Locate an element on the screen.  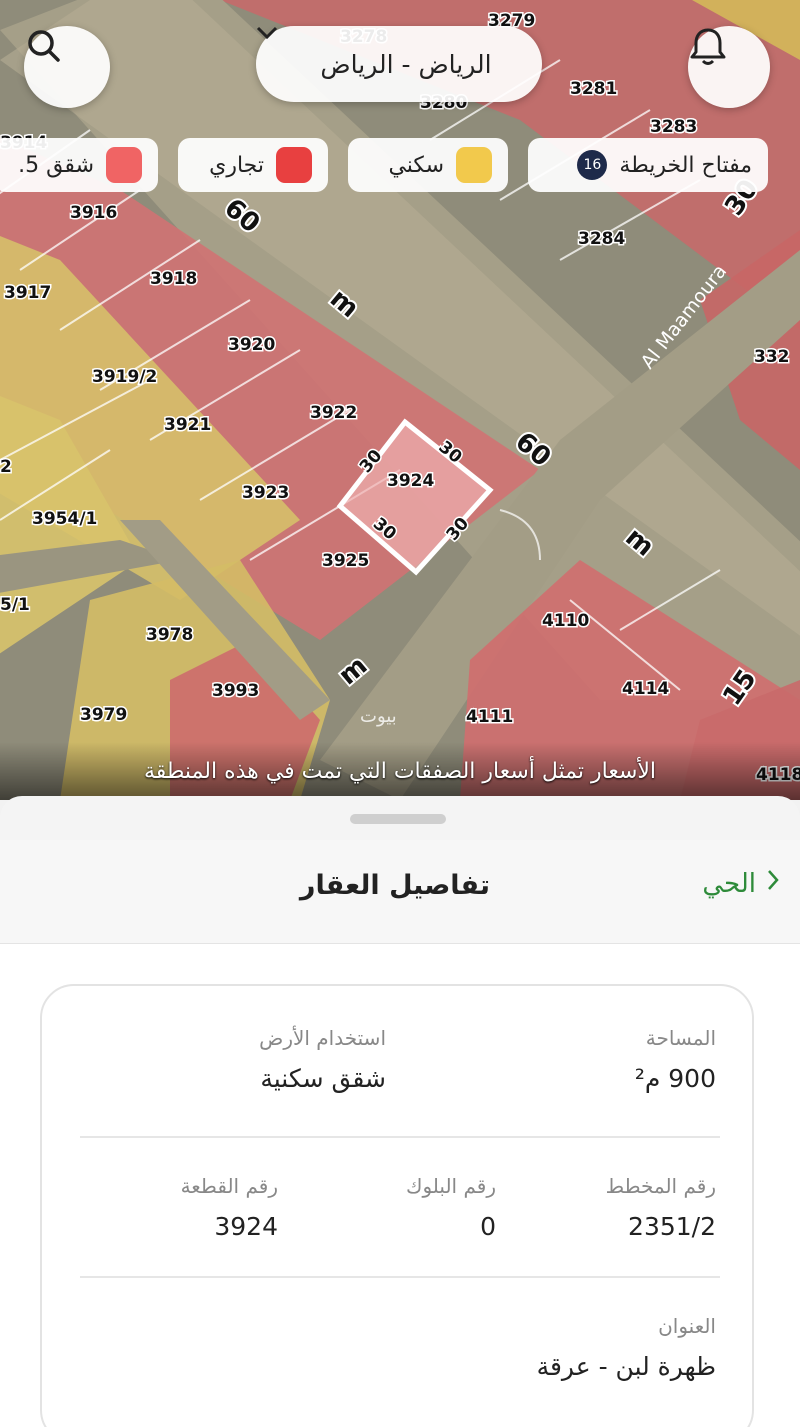
legend-apartments-label: شقق 5. is located at coordinates (56, 165).